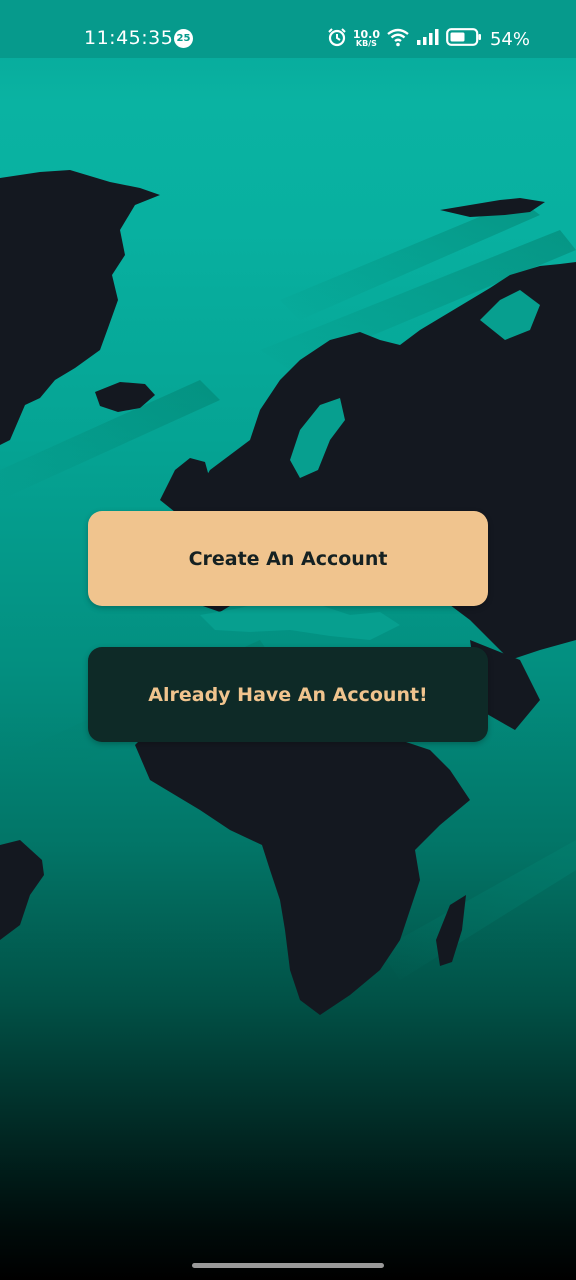  What do you see at coordinates (129, 38) in the screenshot?
I see `clock: 11:45:35` at bounding box center [129, 38].